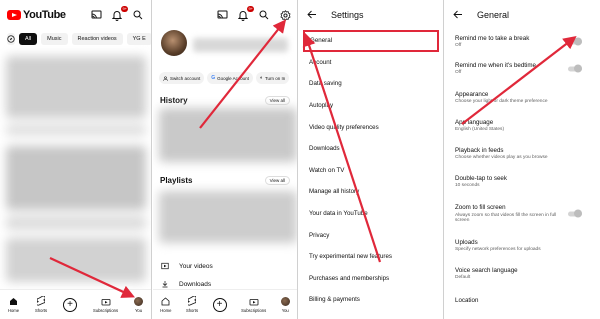 The image size is (600, 319). I want to click on top-bar: 9+, so click(225, 15).